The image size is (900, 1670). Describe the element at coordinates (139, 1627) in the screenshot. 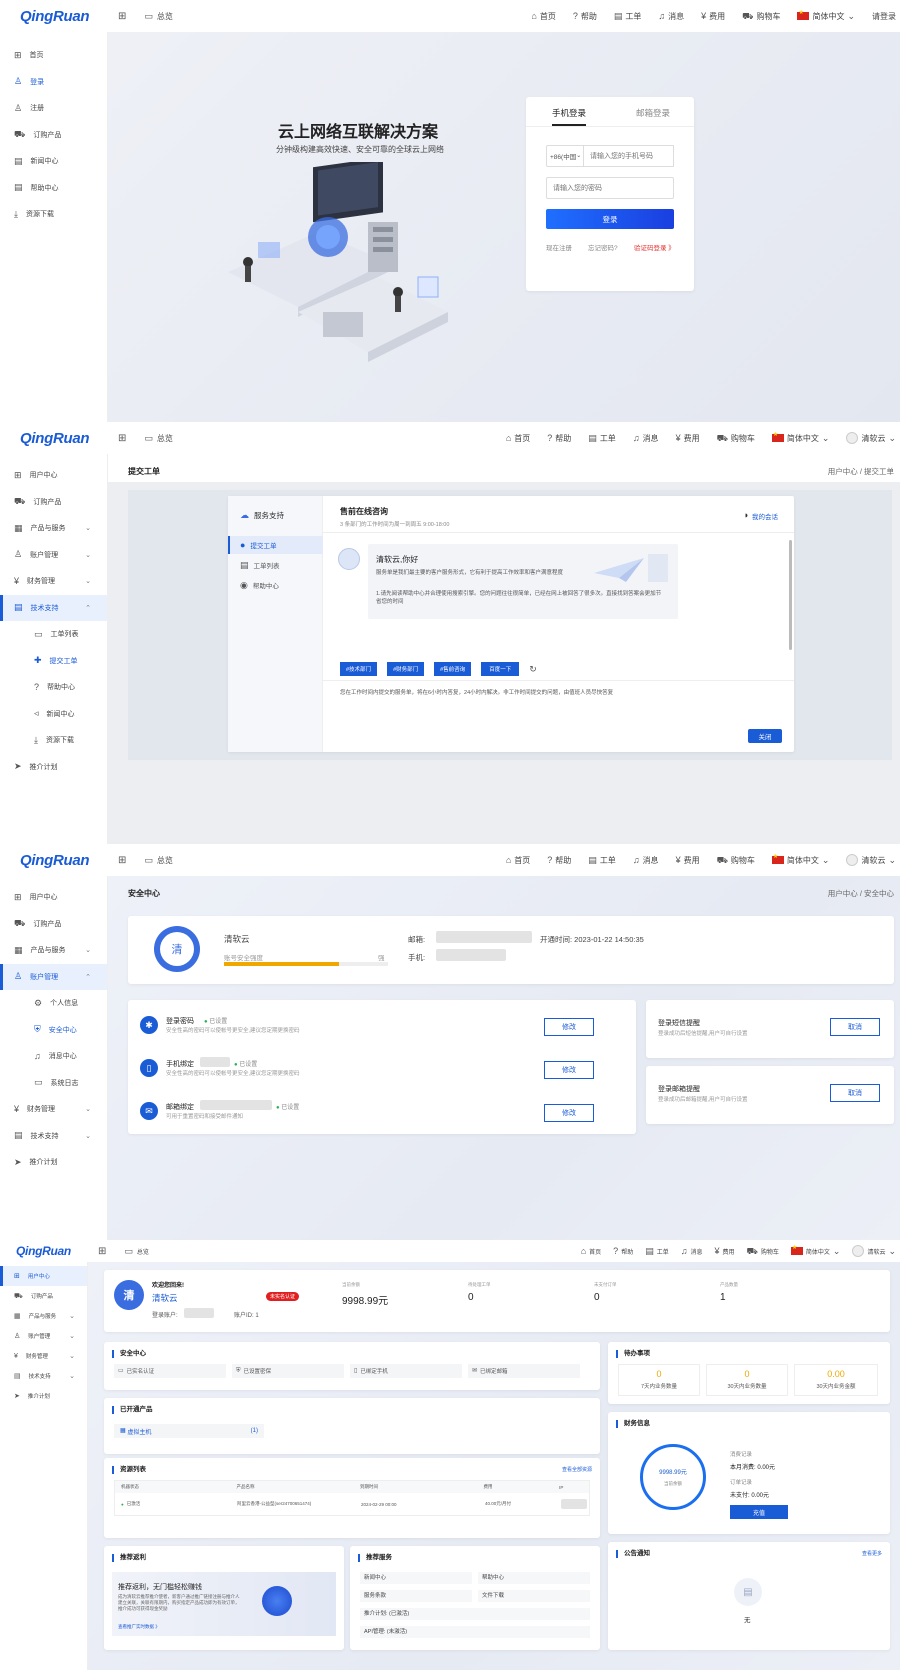

I see `referral-data-link: 查看推广实时数据 》` at that location.